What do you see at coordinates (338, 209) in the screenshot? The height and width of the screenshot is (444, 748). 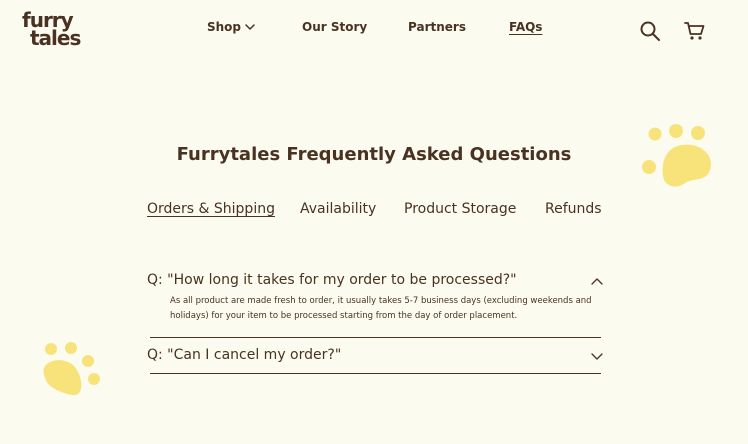 I see `tab-availability: Availability` at bounding box center [338, 209].